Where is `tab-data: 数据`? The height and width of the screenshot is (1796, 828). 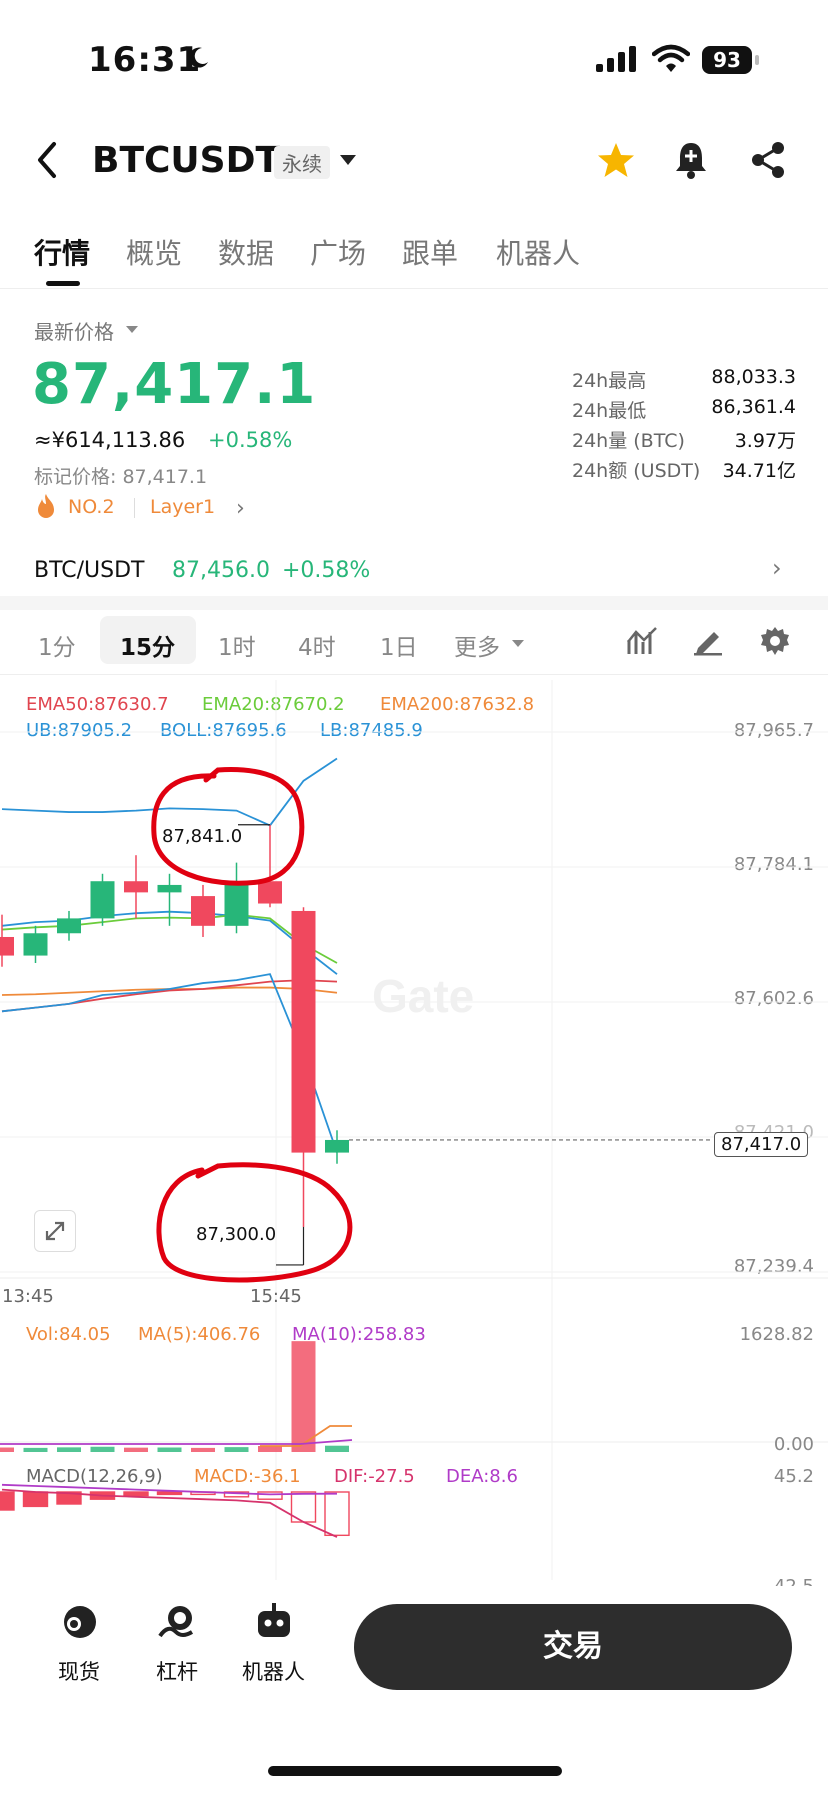 tab-data: 数据 is located at coordinates (246, 252).